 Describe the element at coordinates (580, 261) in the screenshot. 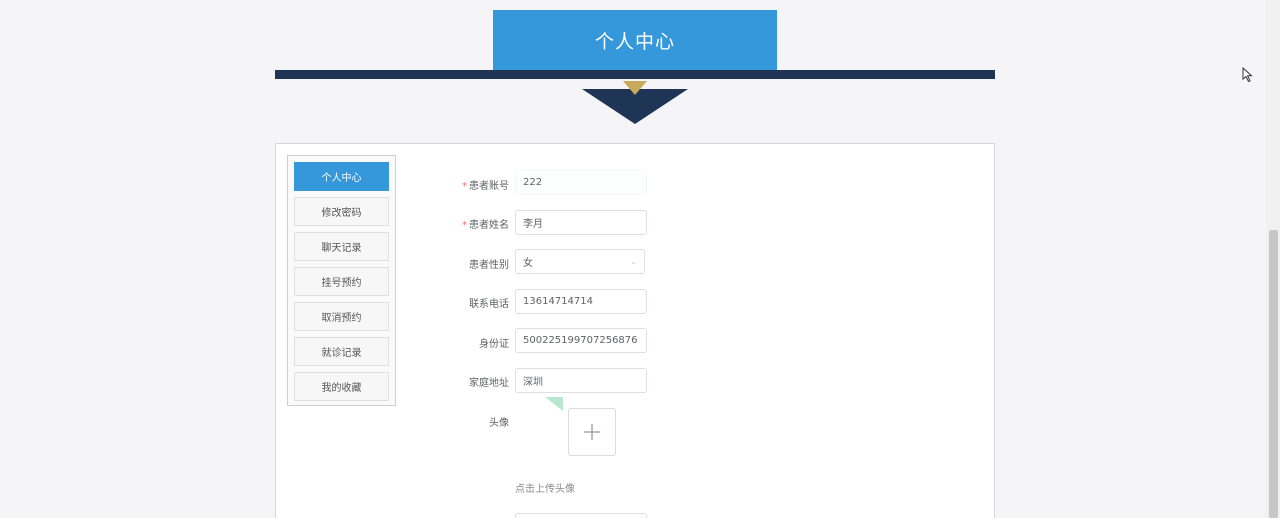

I see `gender-select: 女 ⌄` at that location.